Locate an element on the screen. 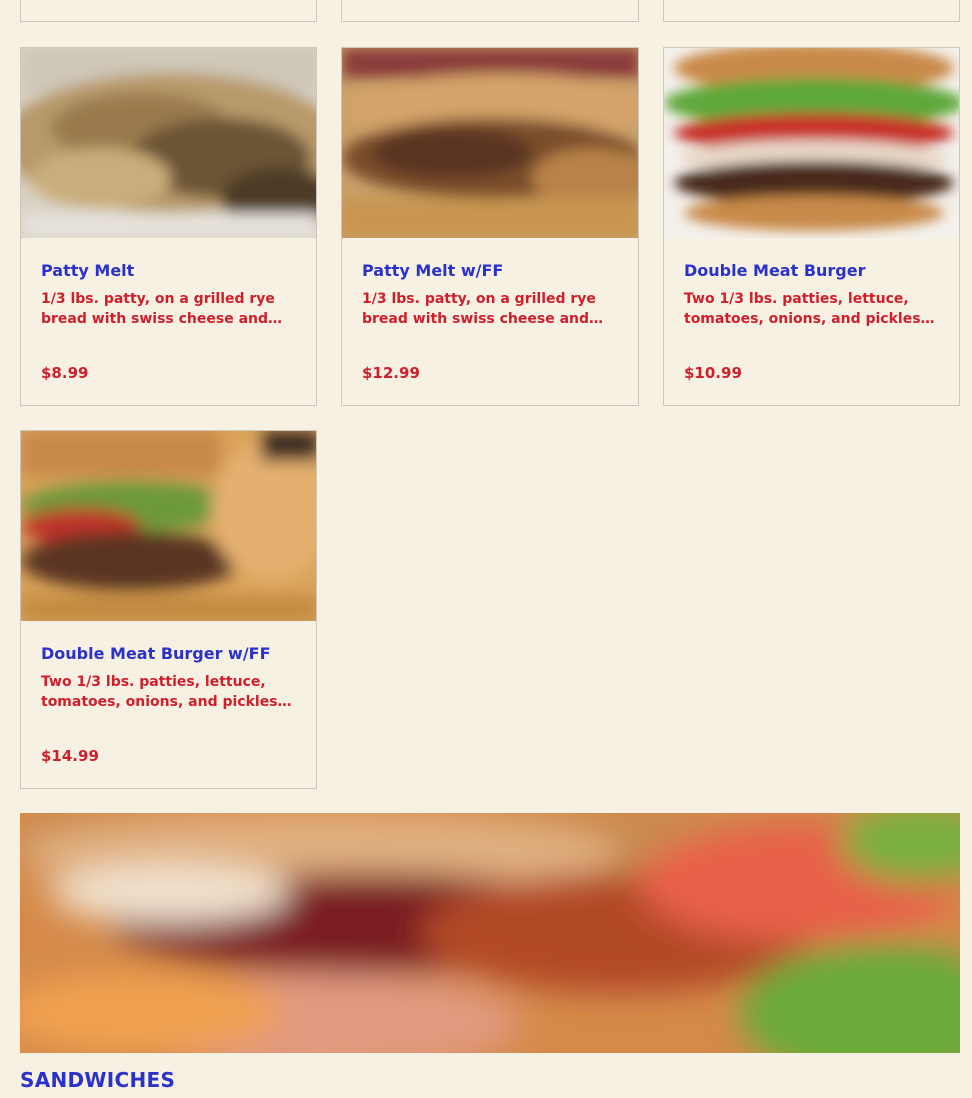 This screenshot has height=1098, width=972. item-name: Patty Melt is located at coordinates (88, 270).